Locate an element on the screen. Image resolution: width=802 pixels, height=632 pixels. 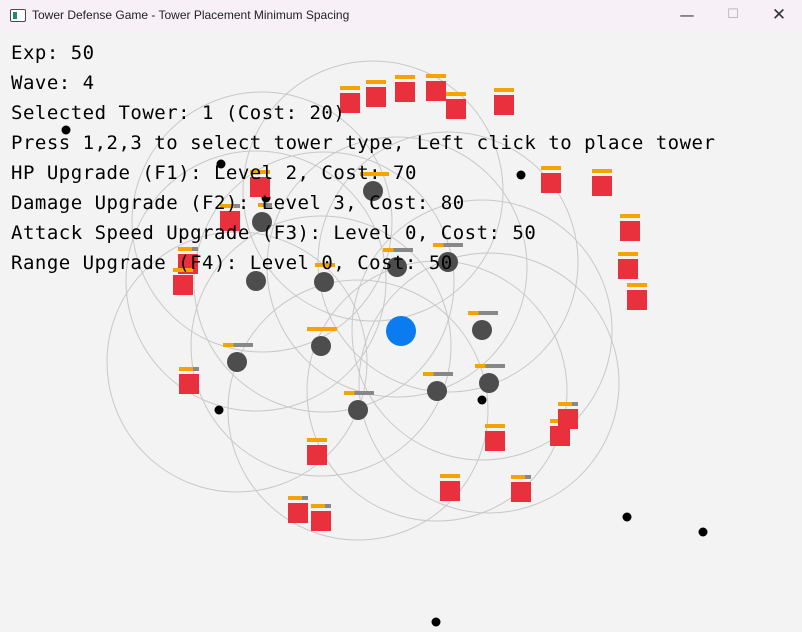
wave-label: Wave: 4 is located at coordinates (53, 83).